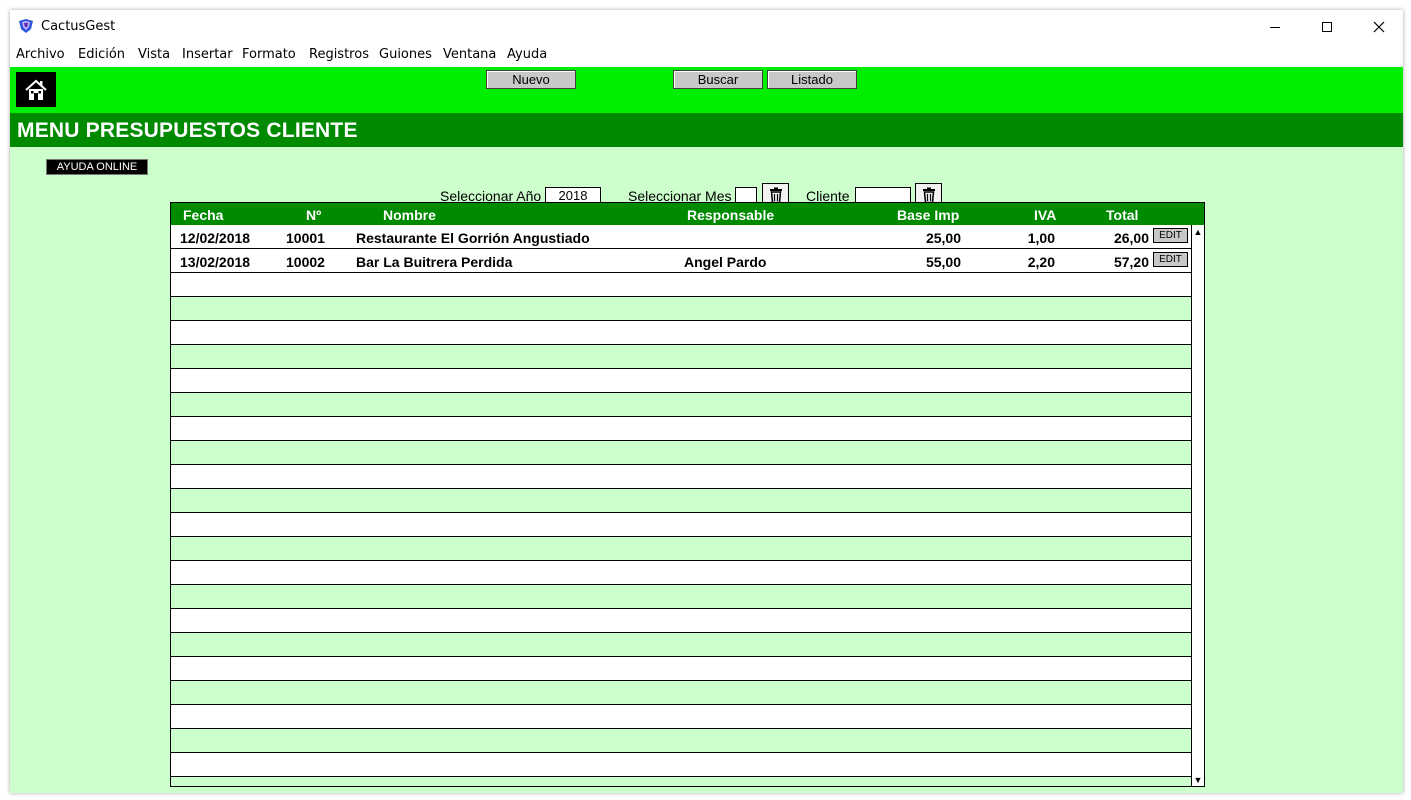  I want to click on scroll-up-icon: ▲, so click(1198, 231).